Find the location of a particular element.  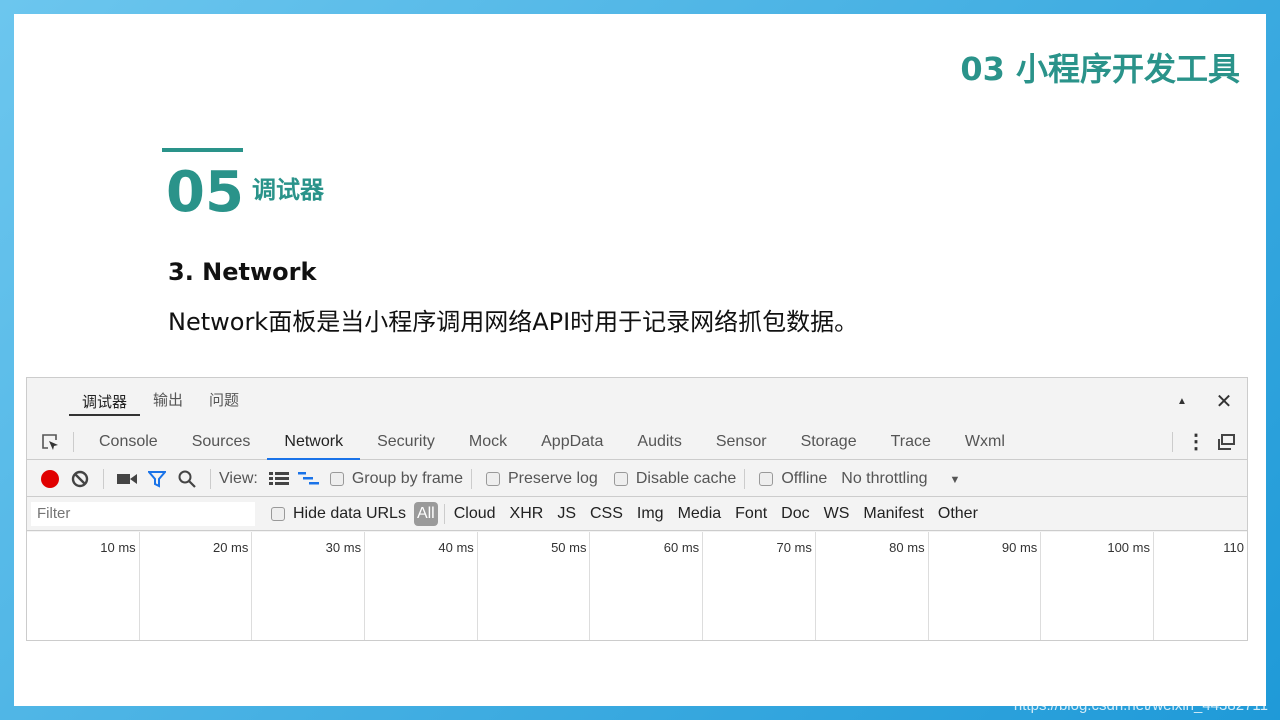

panel-tab-security: Security is located at coordinates (406, 442).